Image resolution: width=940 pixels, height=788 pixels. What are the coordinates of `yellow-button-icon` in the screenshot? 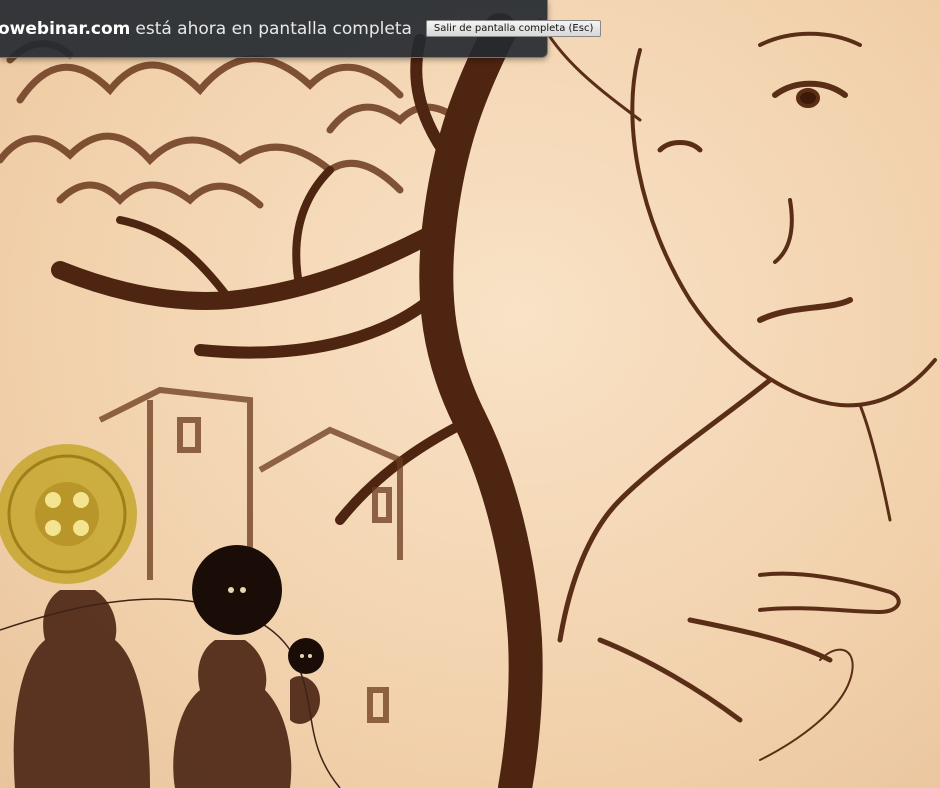 It's located at (68, 514).